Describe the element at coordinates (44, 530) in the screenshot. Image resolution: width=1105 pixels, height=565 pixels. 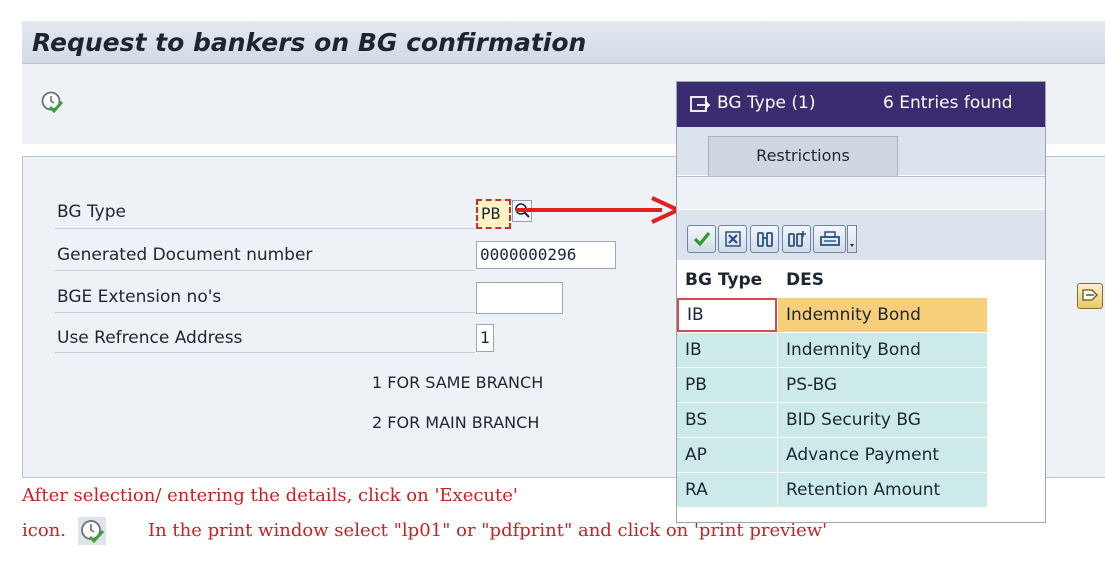
I see `instruction-line-2-prefix: icon.` at that location.